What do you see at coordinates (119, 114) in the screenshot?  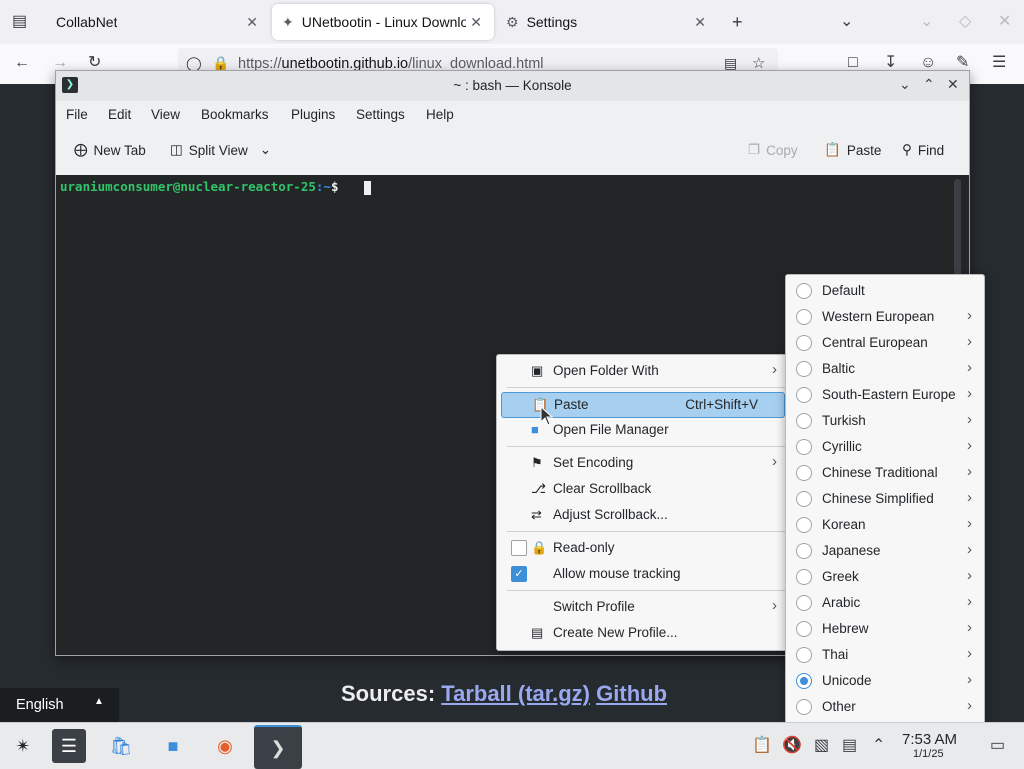 I see `menu-edit: Edit` at bounding box center [119, 114].